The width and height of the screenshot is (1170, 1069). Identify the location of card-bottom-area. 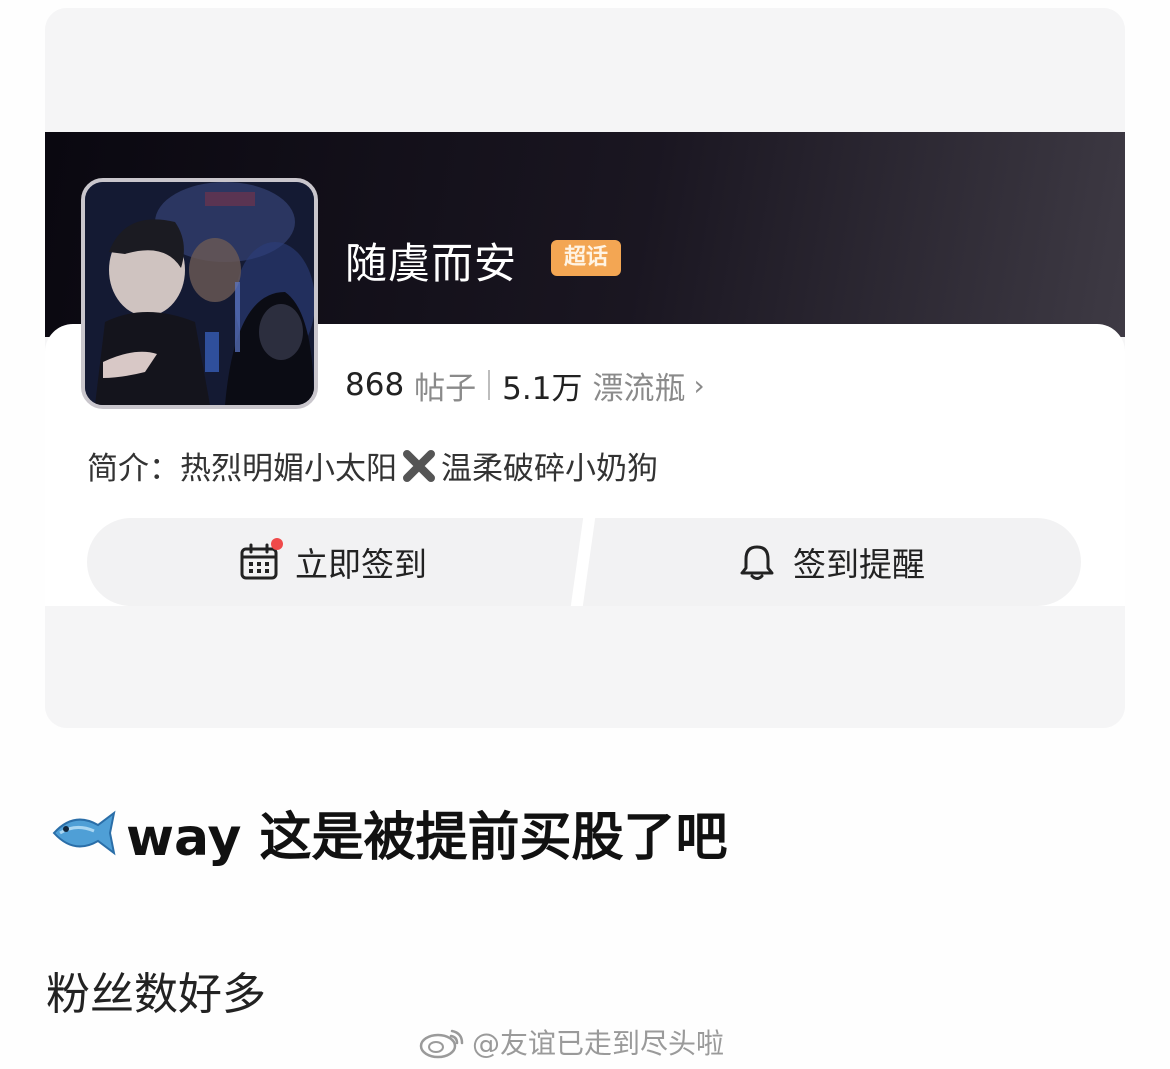
(585, 667).